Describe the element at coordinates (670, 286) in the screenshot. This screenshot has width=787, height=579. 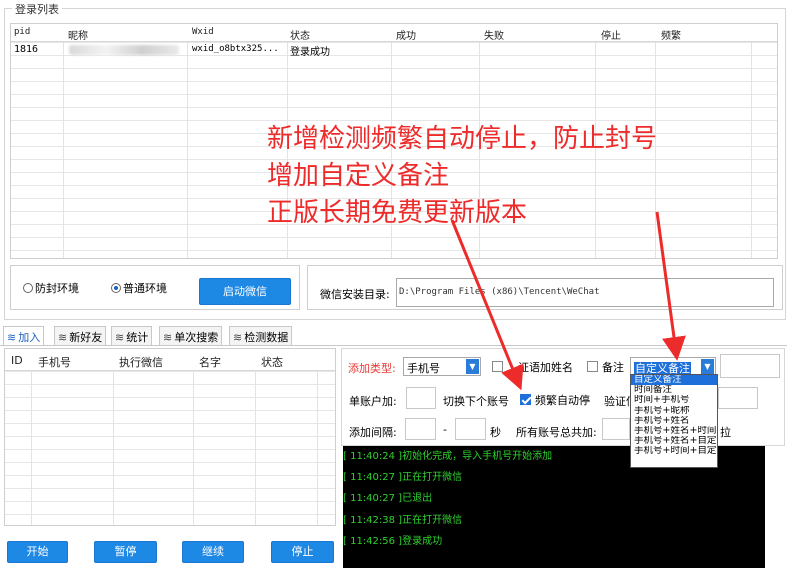
I see `arrow-to-note-select-icon` at that location.